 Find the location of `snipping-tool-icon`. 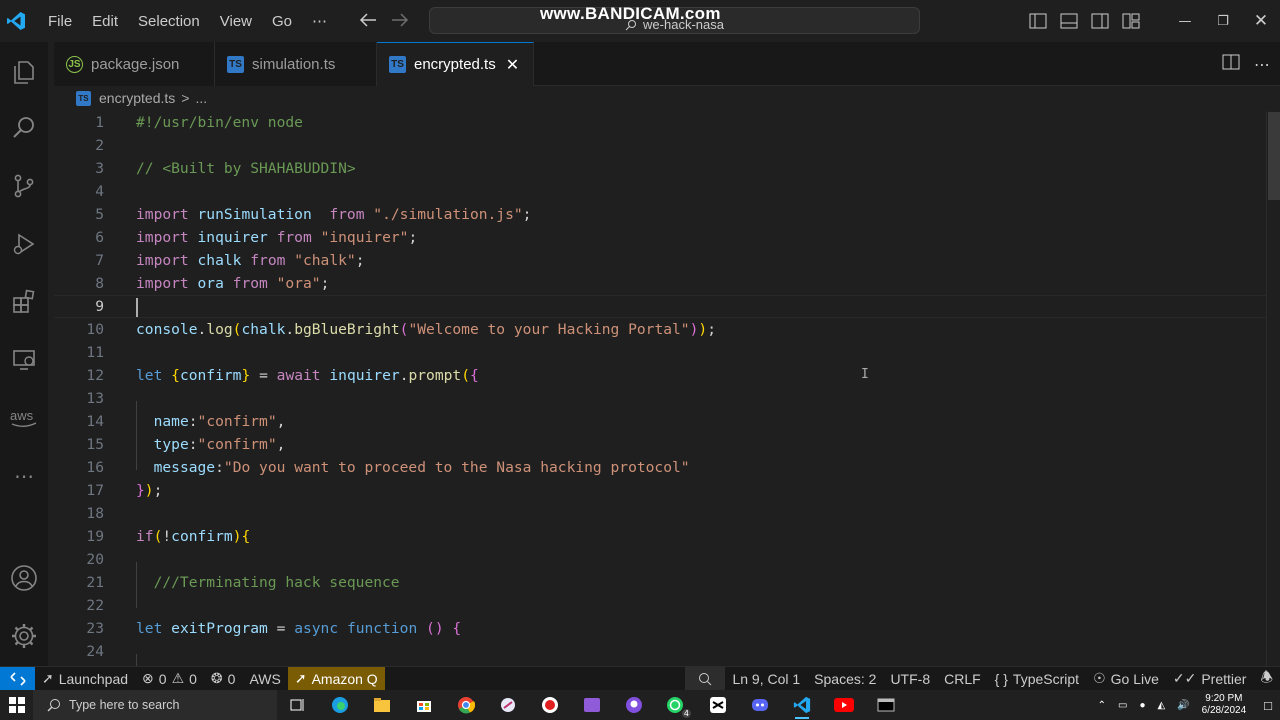

snipping-tool-icon is located at coordinates (508, 705).